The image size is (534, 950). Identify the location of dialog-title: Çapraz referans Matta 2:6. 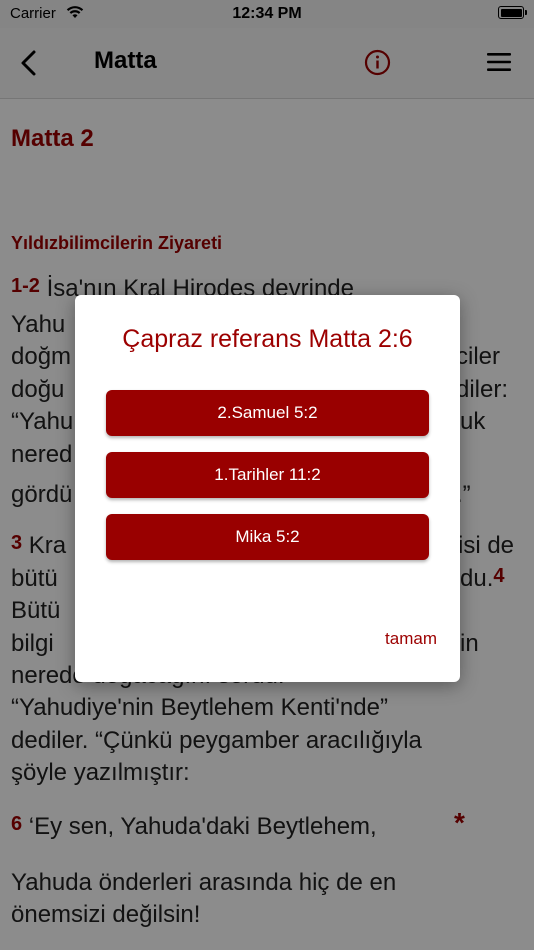
(267, 339).